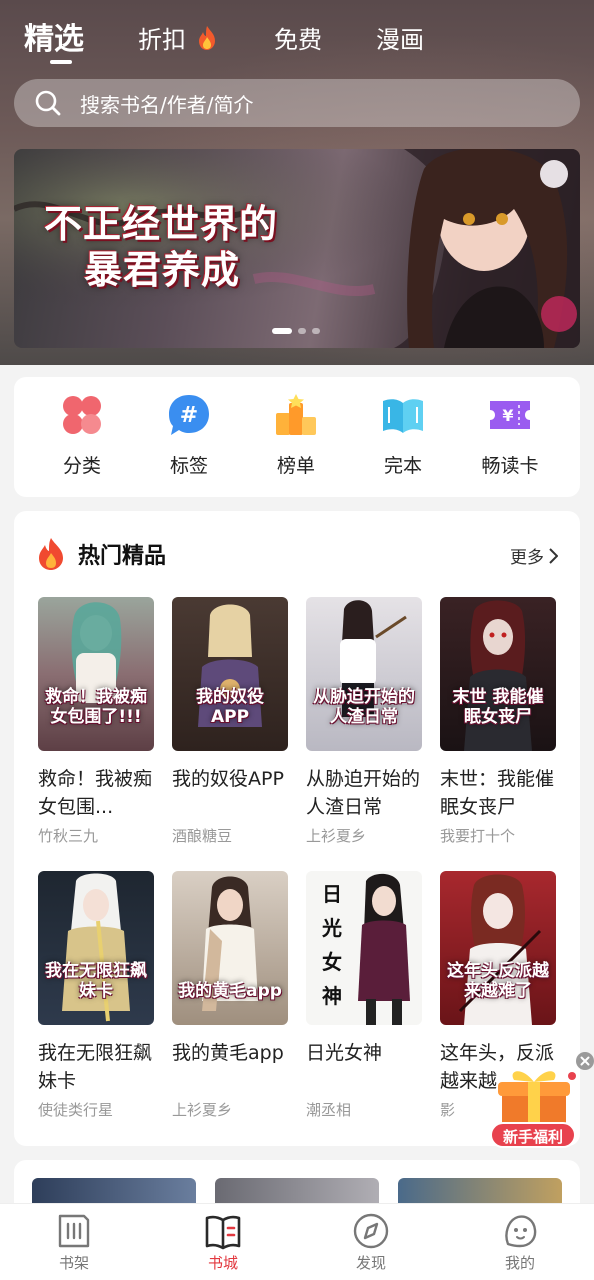 The image size is (594, 1280). I want to click on book-card: 救命！我被痴女包围了!!! 救命！我被痴女包围... 竹秋三九, so click(96, 721).